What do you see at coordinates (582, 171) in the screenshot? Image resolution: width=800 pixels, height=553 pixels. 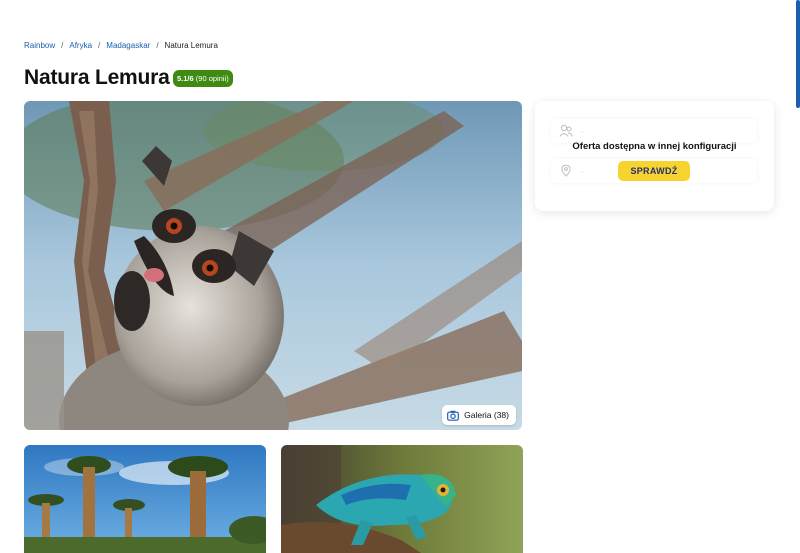 I see `departure-value: -` at bounding box center [582, 171].